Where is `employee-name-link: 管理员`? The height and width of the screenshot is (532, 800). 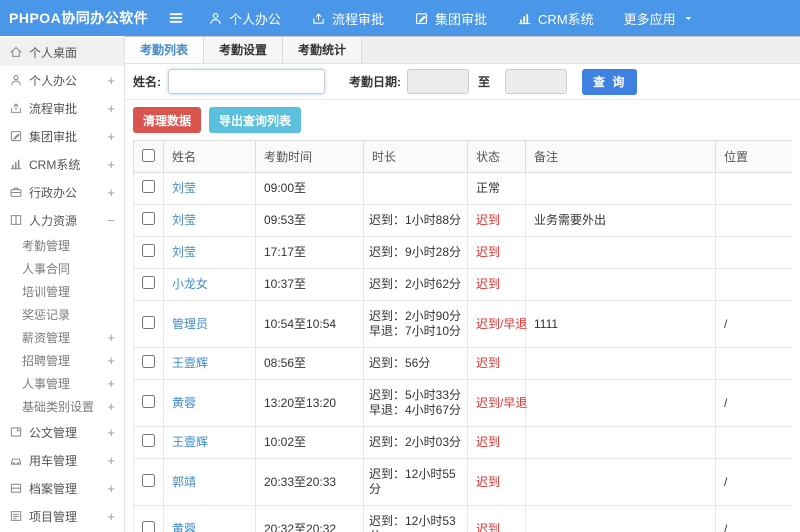
employee-name-link: 管理员 is located at coordinates (190, 324).